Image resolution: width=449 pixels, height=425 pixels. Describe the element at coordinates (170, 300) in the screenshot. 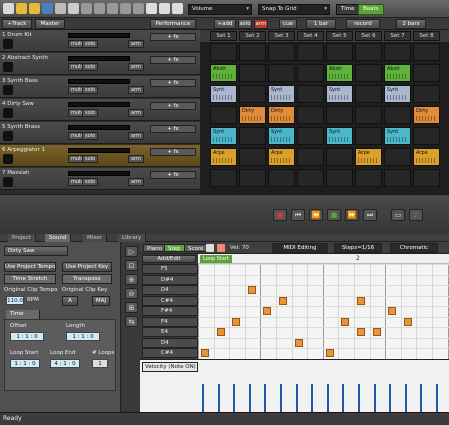

I see `key-row: C#4` at that location.